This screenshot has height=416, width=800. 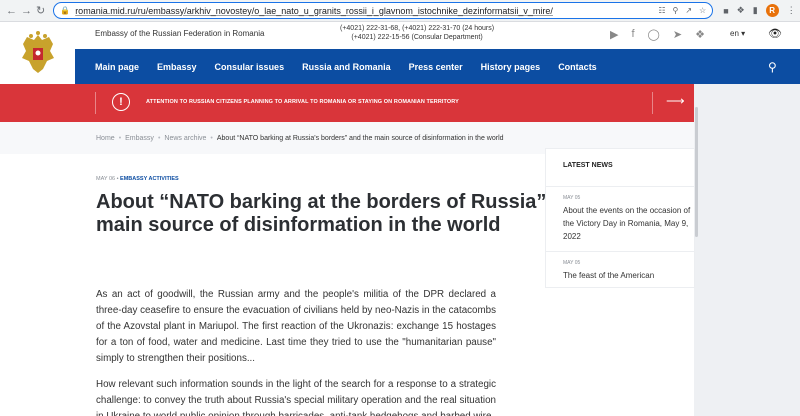 I want to click on breadcrumb-embassy: Embassy, so click(x=139, y=138).